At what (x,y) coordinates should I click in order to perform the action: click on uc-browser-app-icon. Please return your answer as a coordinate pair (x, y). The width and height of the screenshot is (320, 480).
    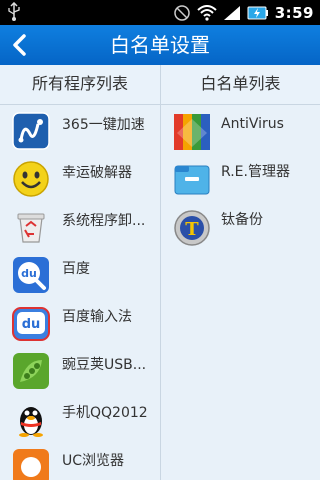
    Looking at the image, I should click on (31, 464).